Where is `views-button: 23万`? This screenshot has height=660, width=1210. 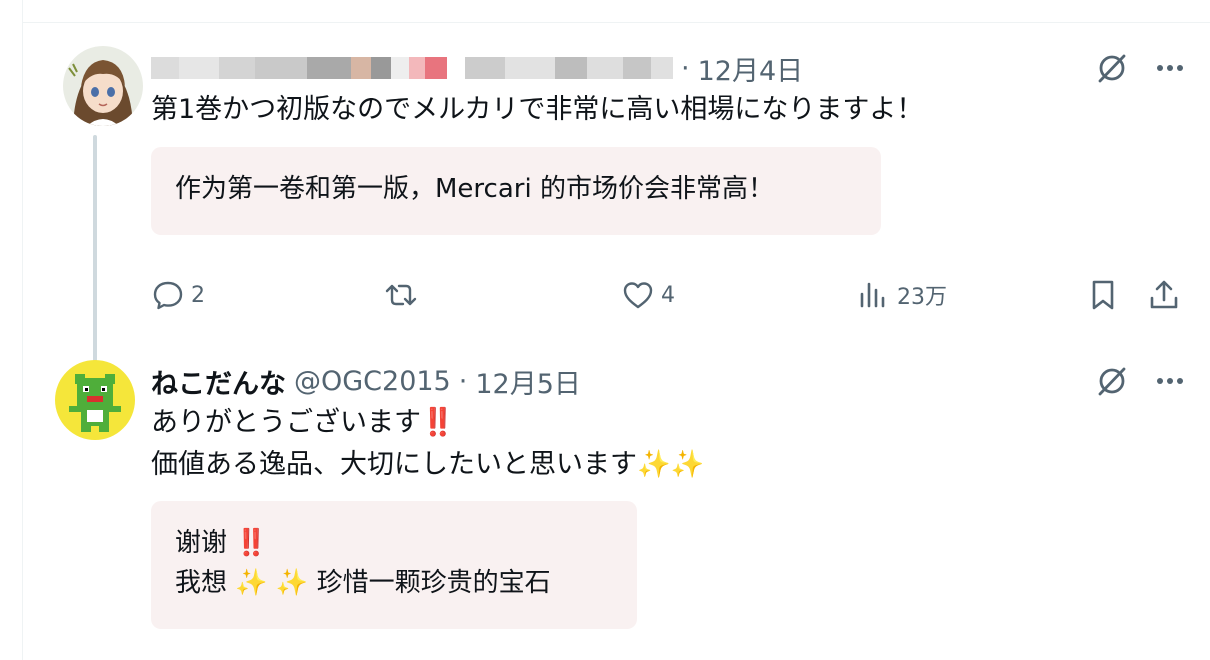
views-button: 23万 is located at coordinates (902, 295).